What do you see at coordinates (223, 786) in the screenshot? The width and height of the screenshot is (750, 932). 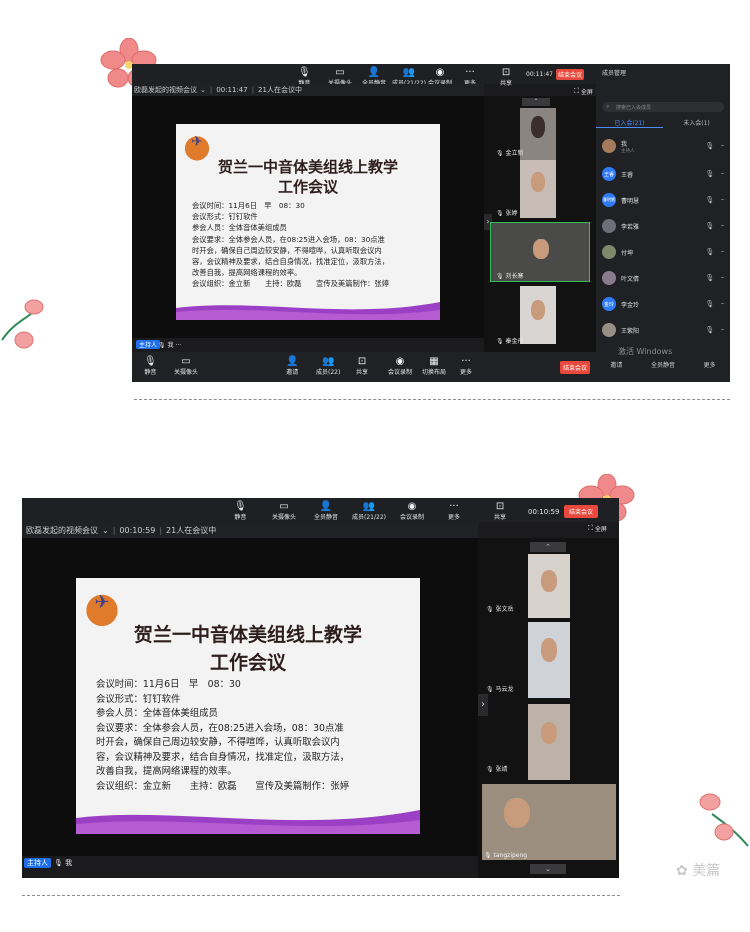 I see `slide-line: 会议组织：金立新 主持：欧磊 宣传及美篇制作：张婷` at bounding box center [223, 786].